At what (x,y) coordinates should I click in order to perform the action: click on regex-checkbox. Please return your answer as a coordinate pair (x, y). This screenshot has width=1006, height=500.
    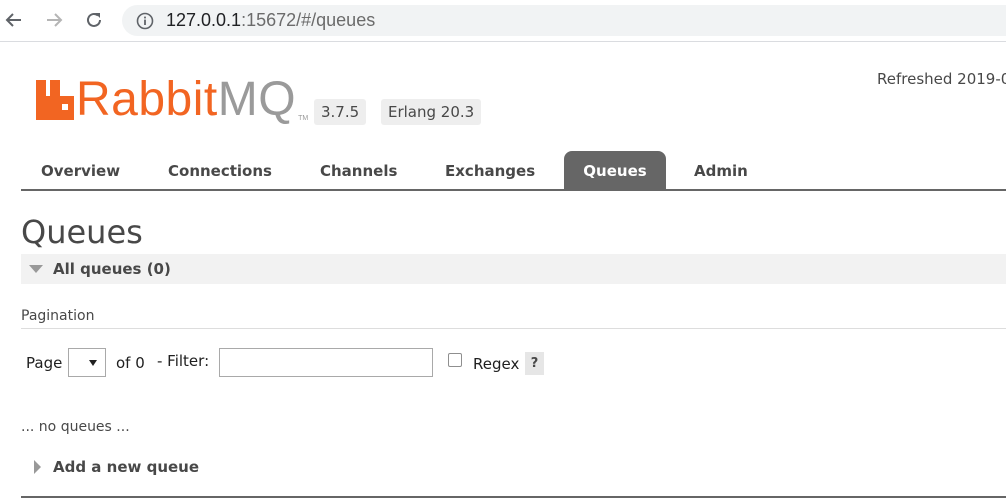
    Looking at the image, I should click on (455, 360).